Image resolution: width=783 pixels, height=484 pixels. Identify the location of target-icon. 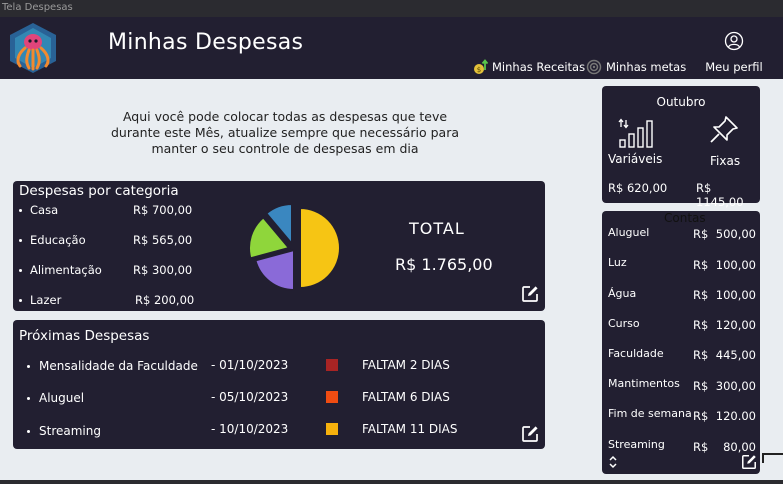
(594, 67).